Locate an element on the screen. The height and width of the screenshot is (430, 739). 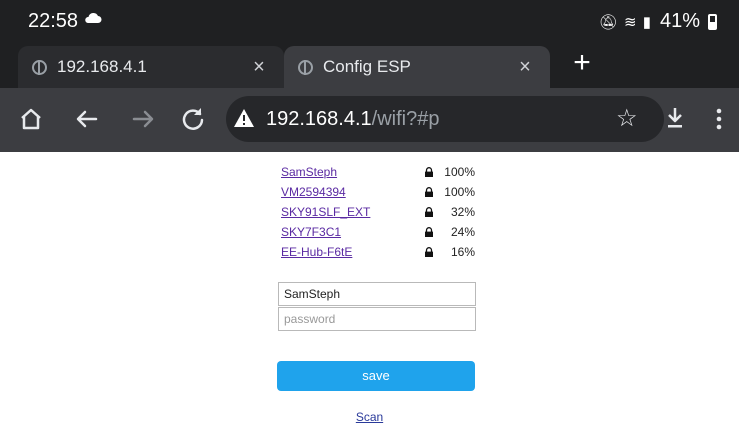
network-row: SKY7F3C1 24% is located at coordinates (378, 232).